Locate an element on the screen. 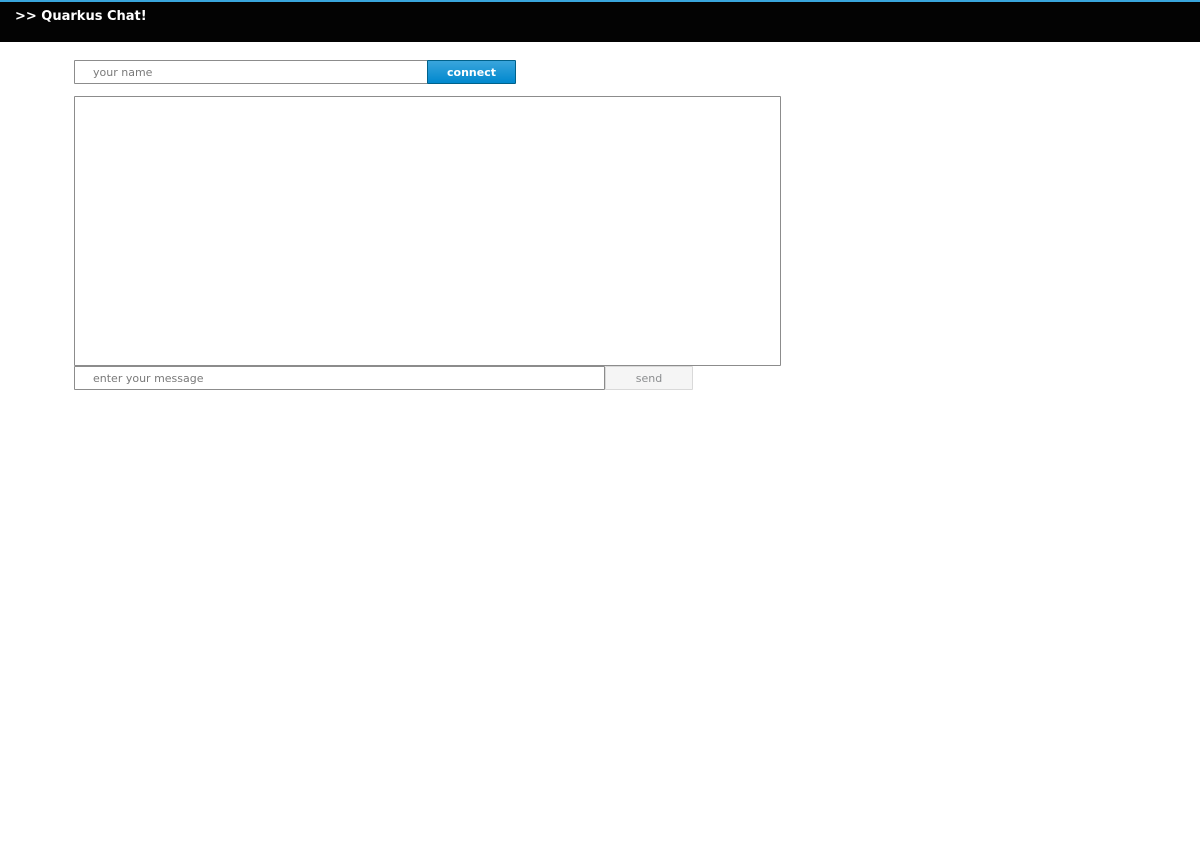  connect-button: connect is located at coordinates (471, 72).